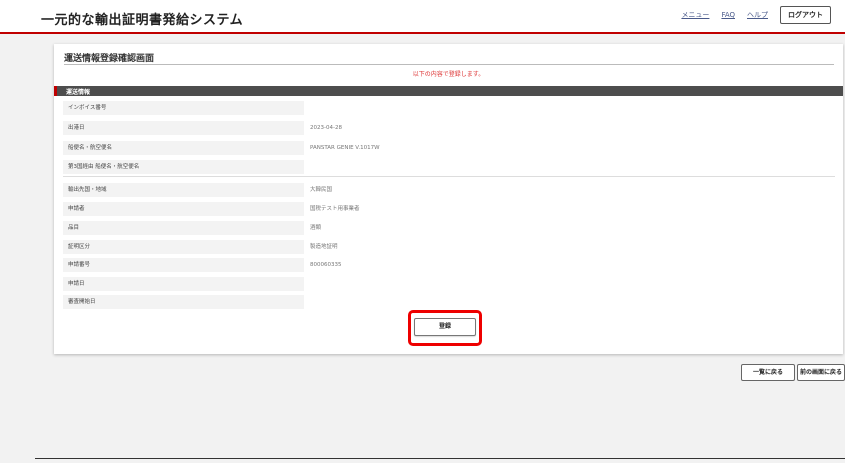  I want to click on field-value: 酒類, so click(316, 228).